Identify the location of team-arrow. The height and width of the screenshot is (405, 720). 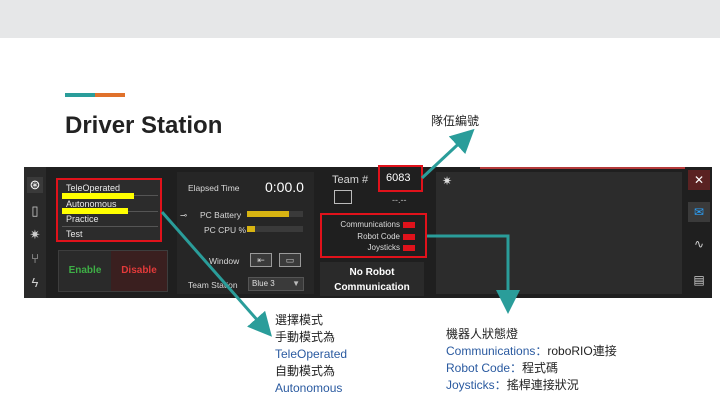
(447, 154).